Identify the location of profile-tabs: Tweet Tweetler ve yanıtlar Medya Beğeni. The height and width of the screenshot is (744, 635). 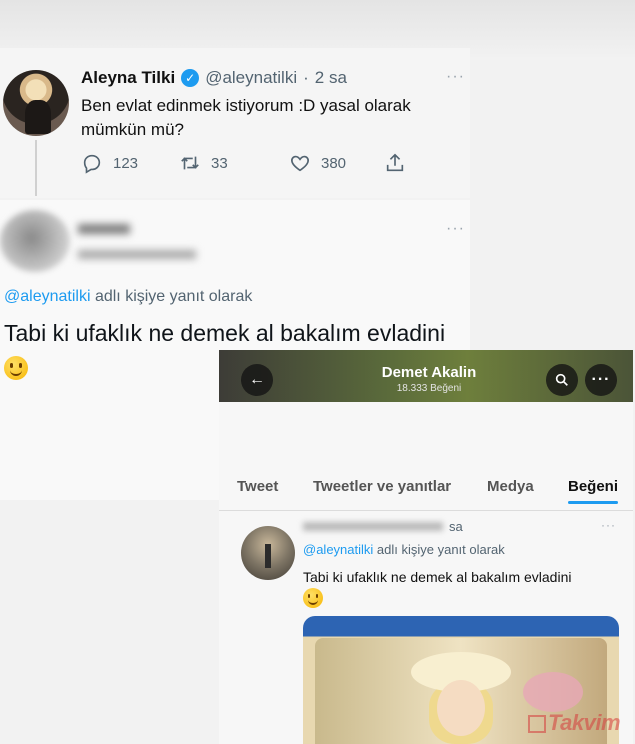
(426, 491).